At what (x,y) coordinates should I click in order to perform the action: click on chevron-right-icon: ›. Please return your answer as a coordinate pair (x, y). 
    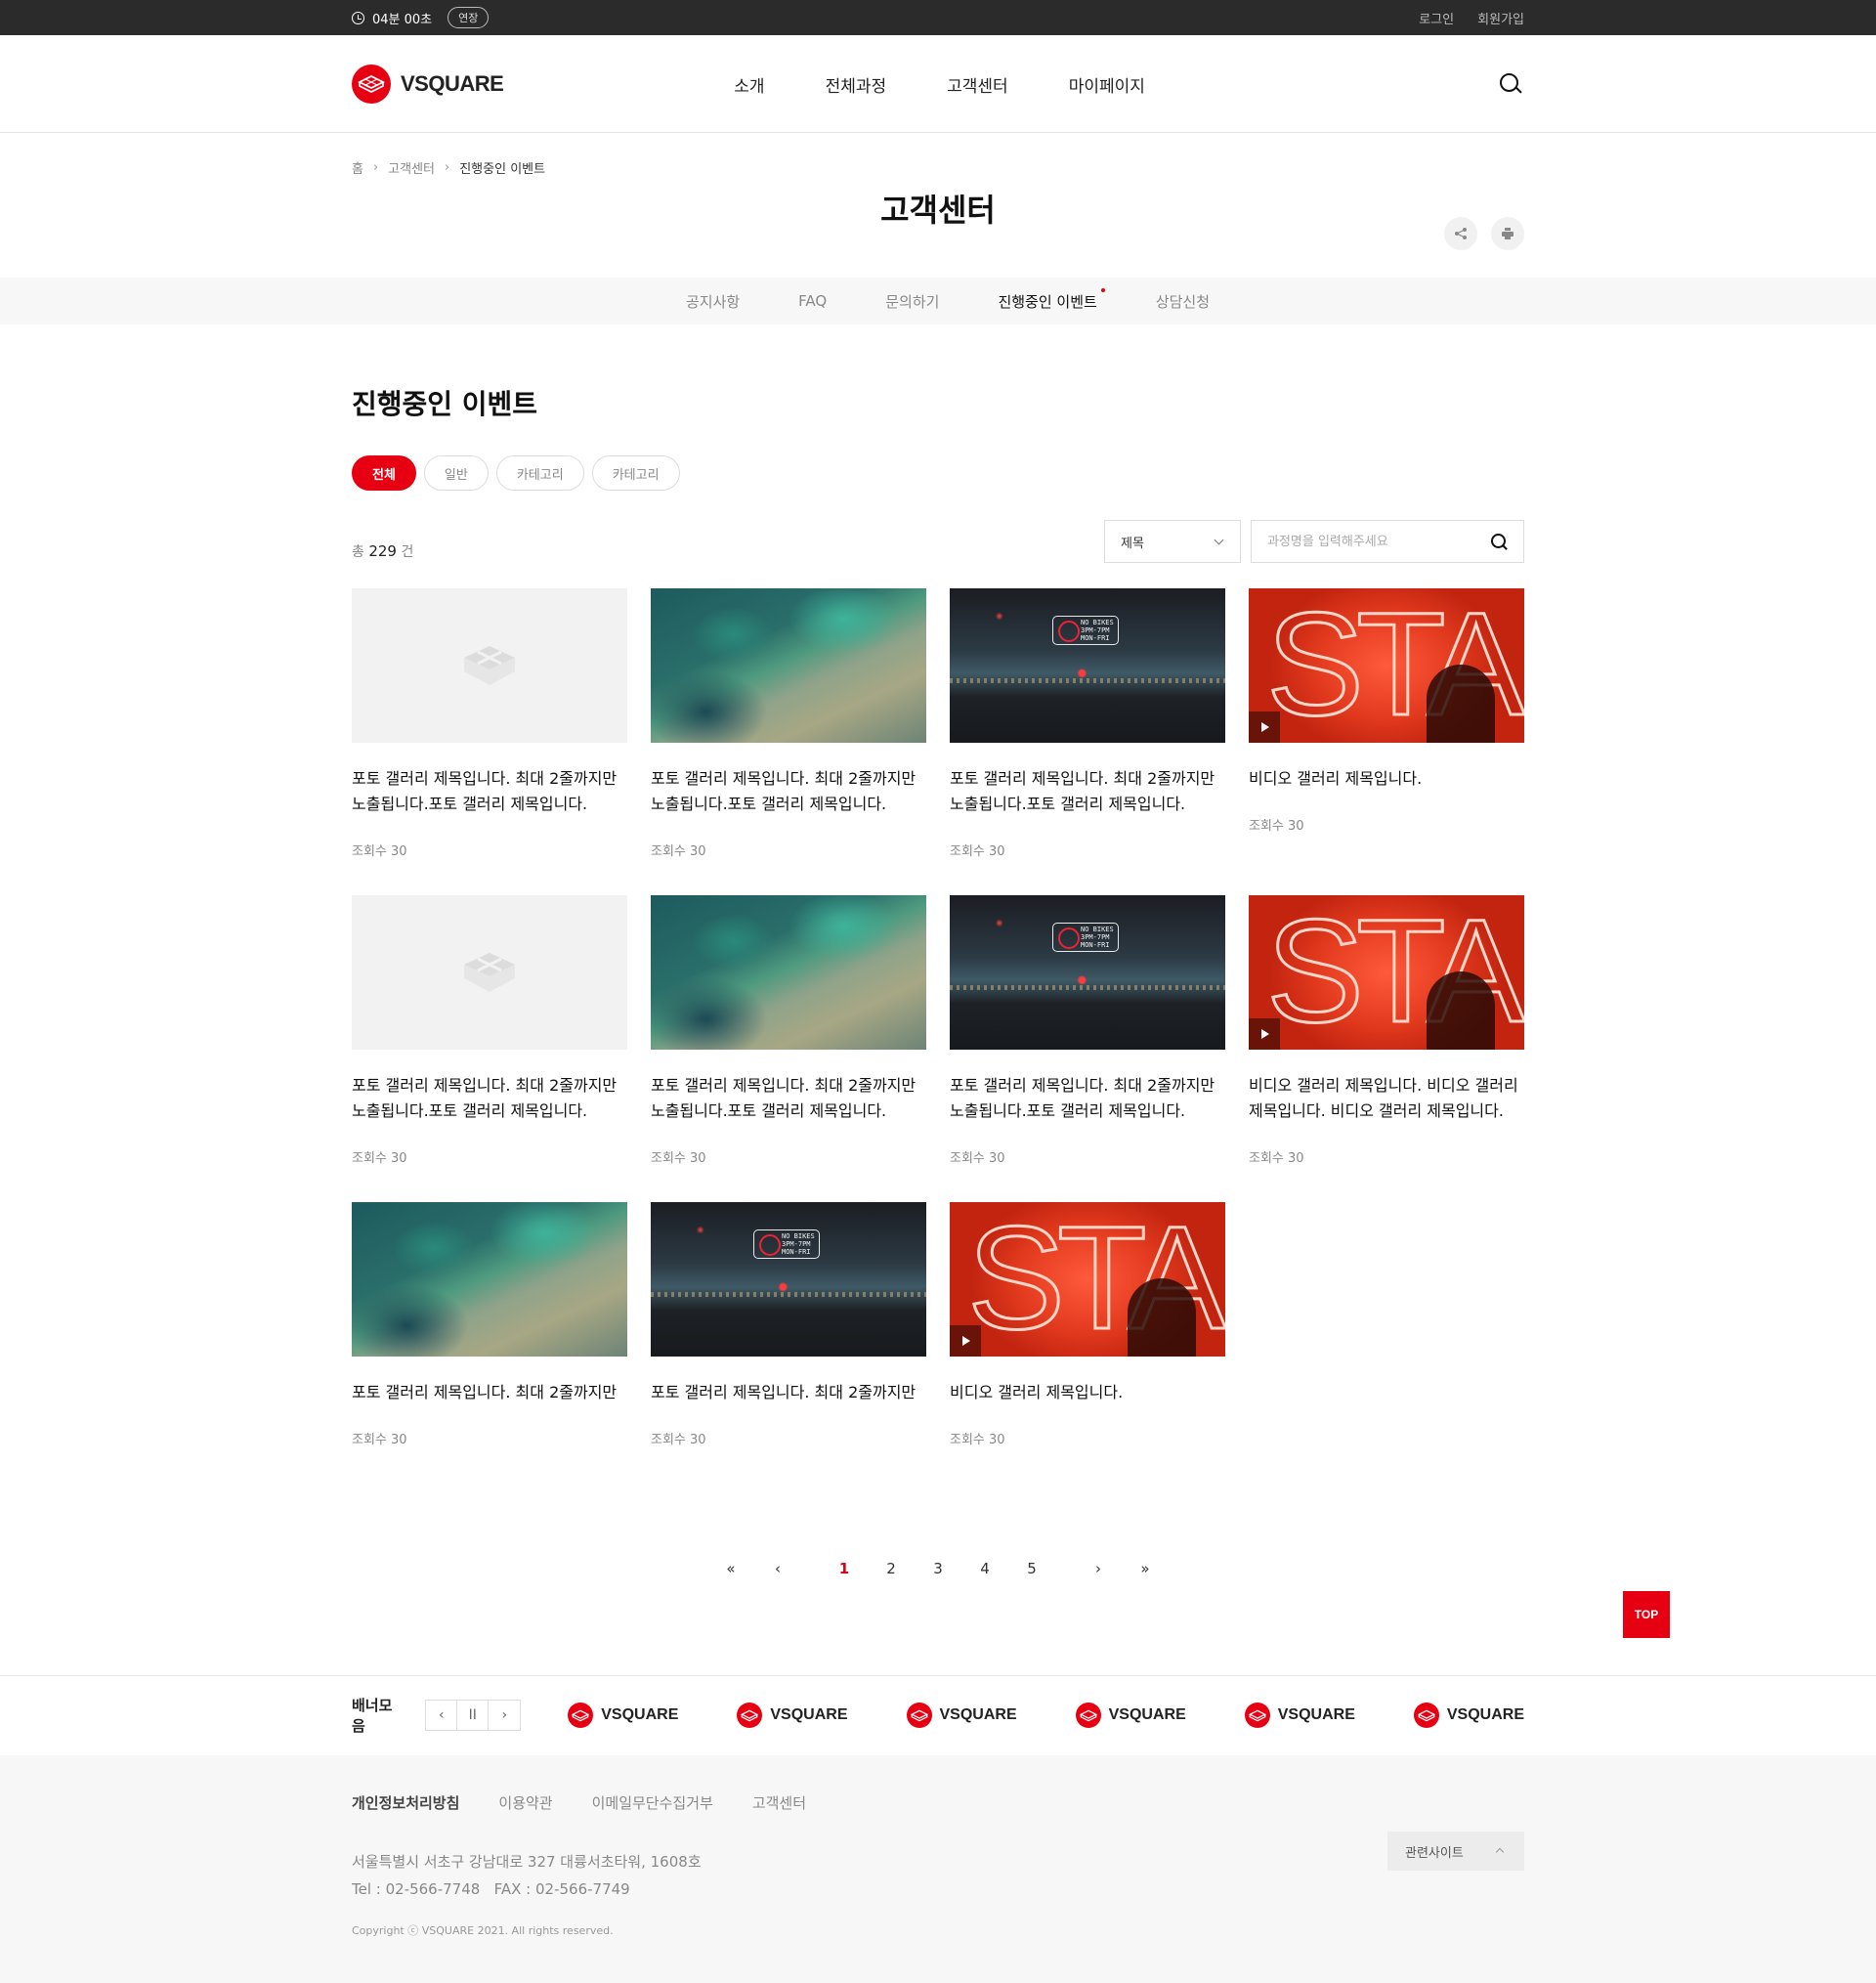
    Looking at the image, I should click on (447, 167).